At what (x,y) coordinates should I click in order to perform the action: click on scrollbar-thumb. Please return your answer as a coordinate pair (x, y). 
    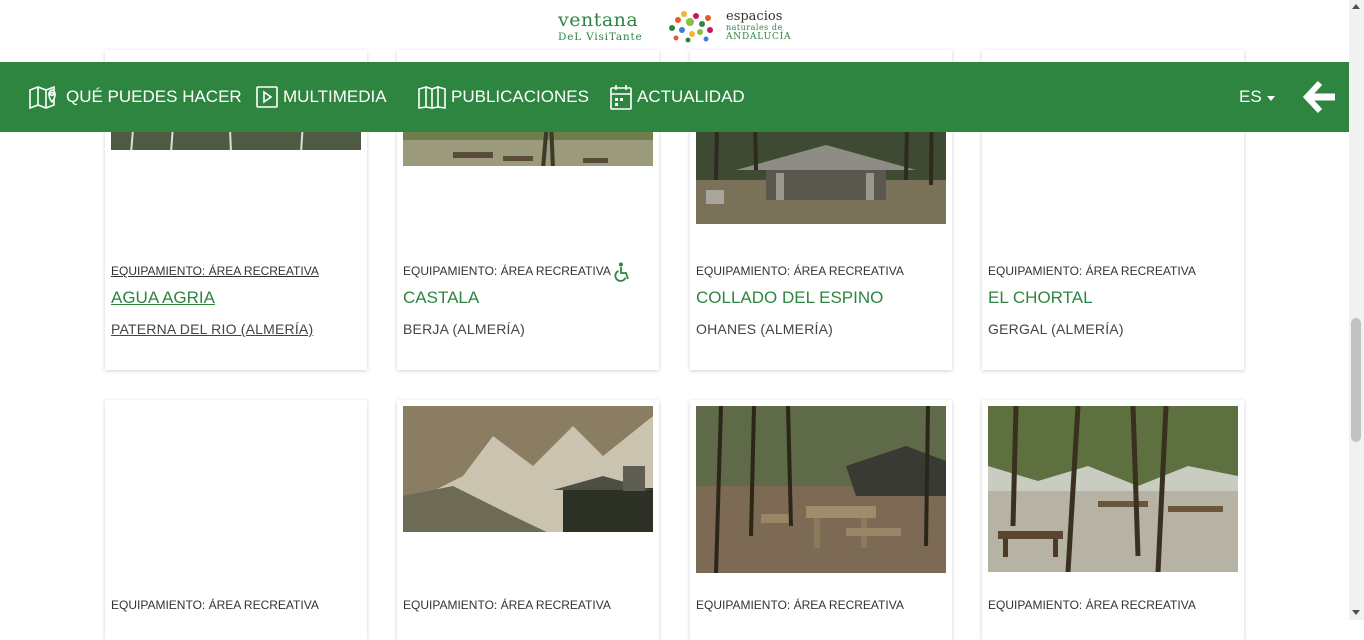
    Looking at the image, I should click on (1356, 380).